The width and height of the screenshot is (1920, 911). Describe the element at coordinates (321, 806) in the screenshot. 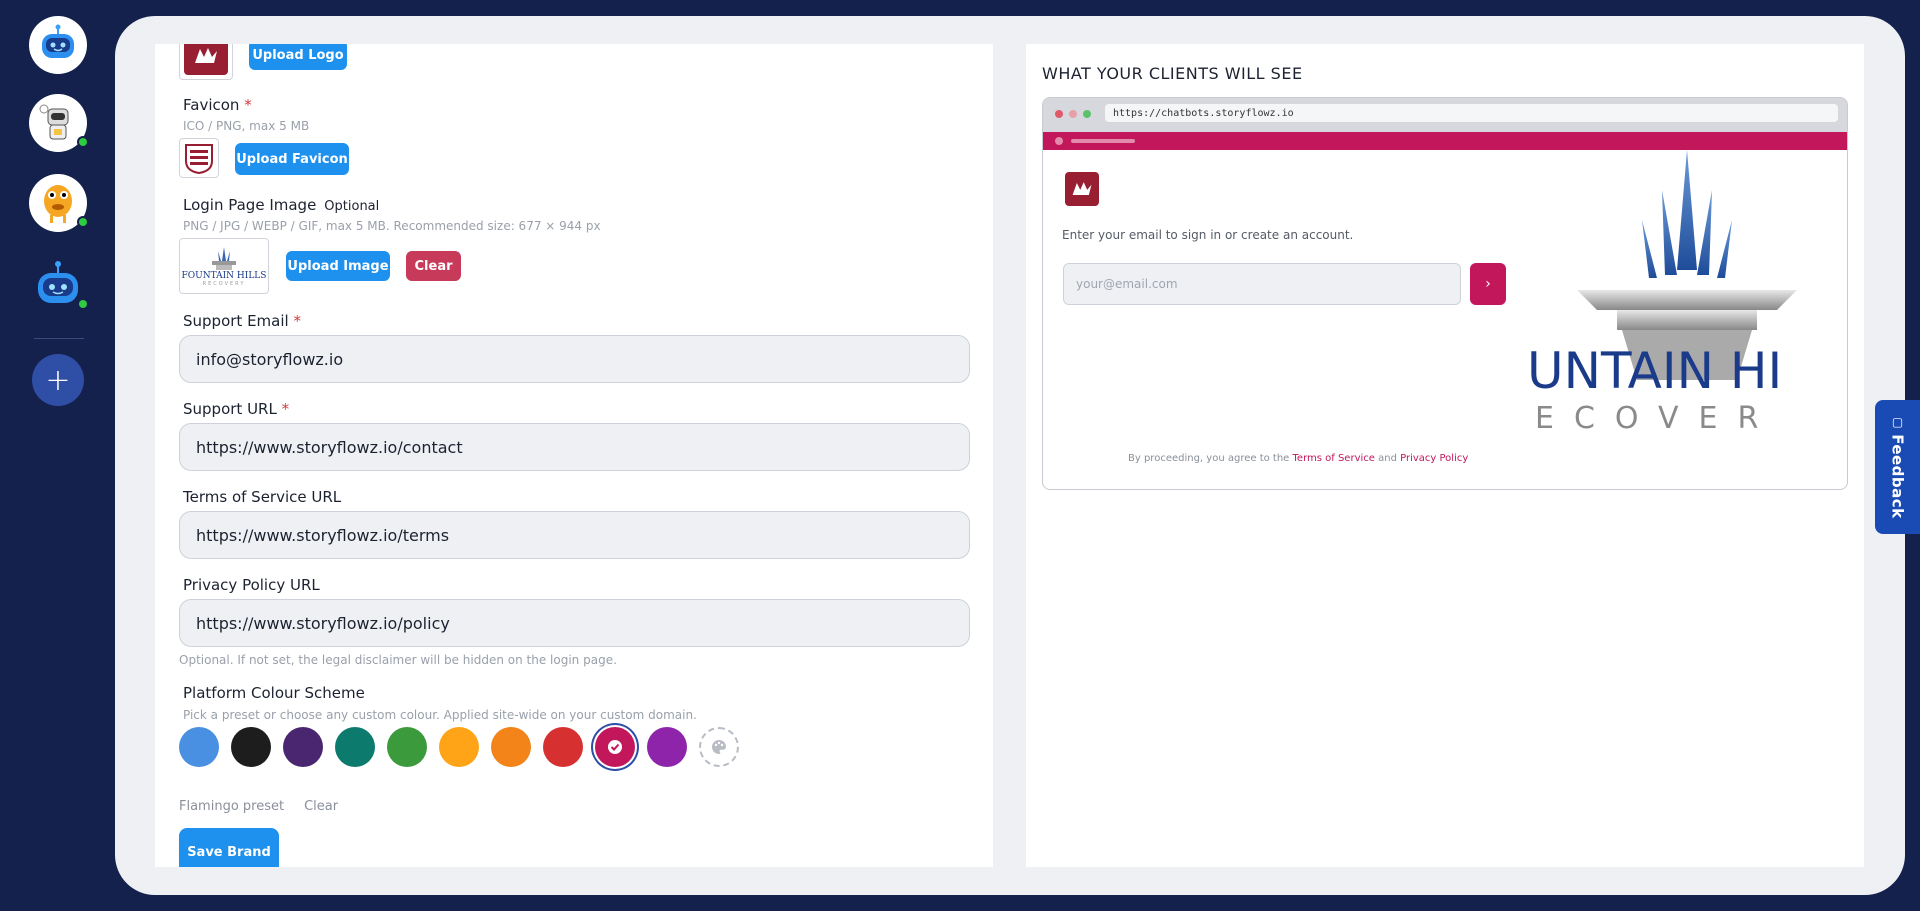

I see `clear-preset-link: Clear` at that location.